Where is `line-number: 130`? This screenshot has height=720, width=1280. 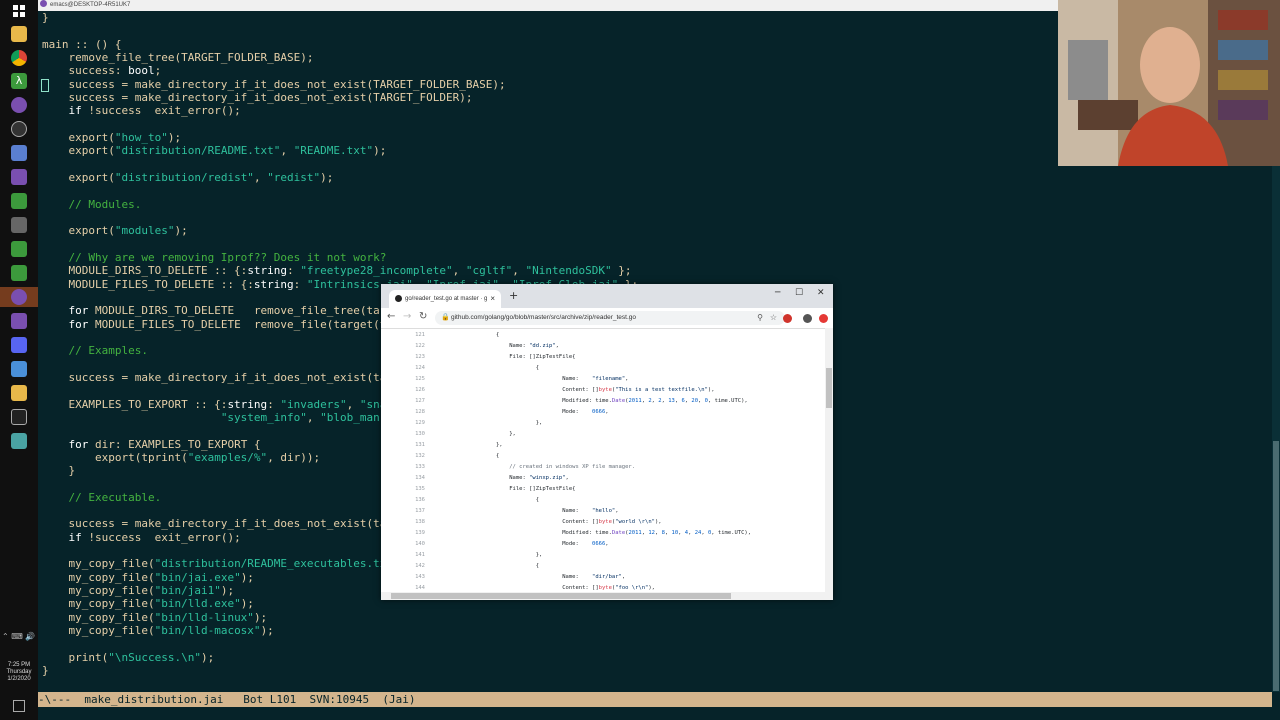
line-number: 130 is located at coordinates (403, 434).